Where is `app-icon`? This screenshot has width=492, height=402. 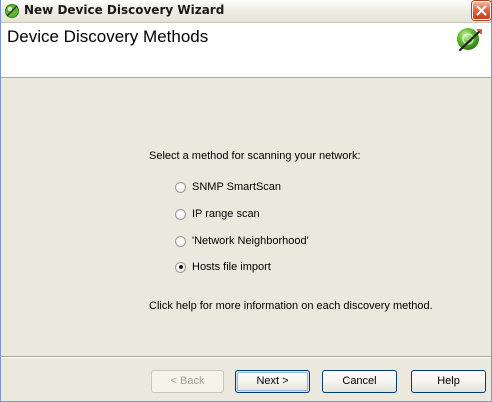 app-icon is located at coordinates (12, 11).